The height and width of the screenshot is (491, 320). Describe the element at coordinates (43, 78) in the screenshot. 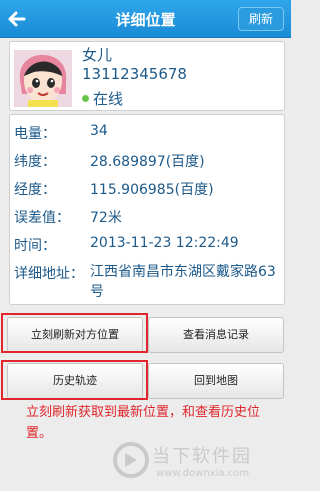

I see `avatar` at that location.